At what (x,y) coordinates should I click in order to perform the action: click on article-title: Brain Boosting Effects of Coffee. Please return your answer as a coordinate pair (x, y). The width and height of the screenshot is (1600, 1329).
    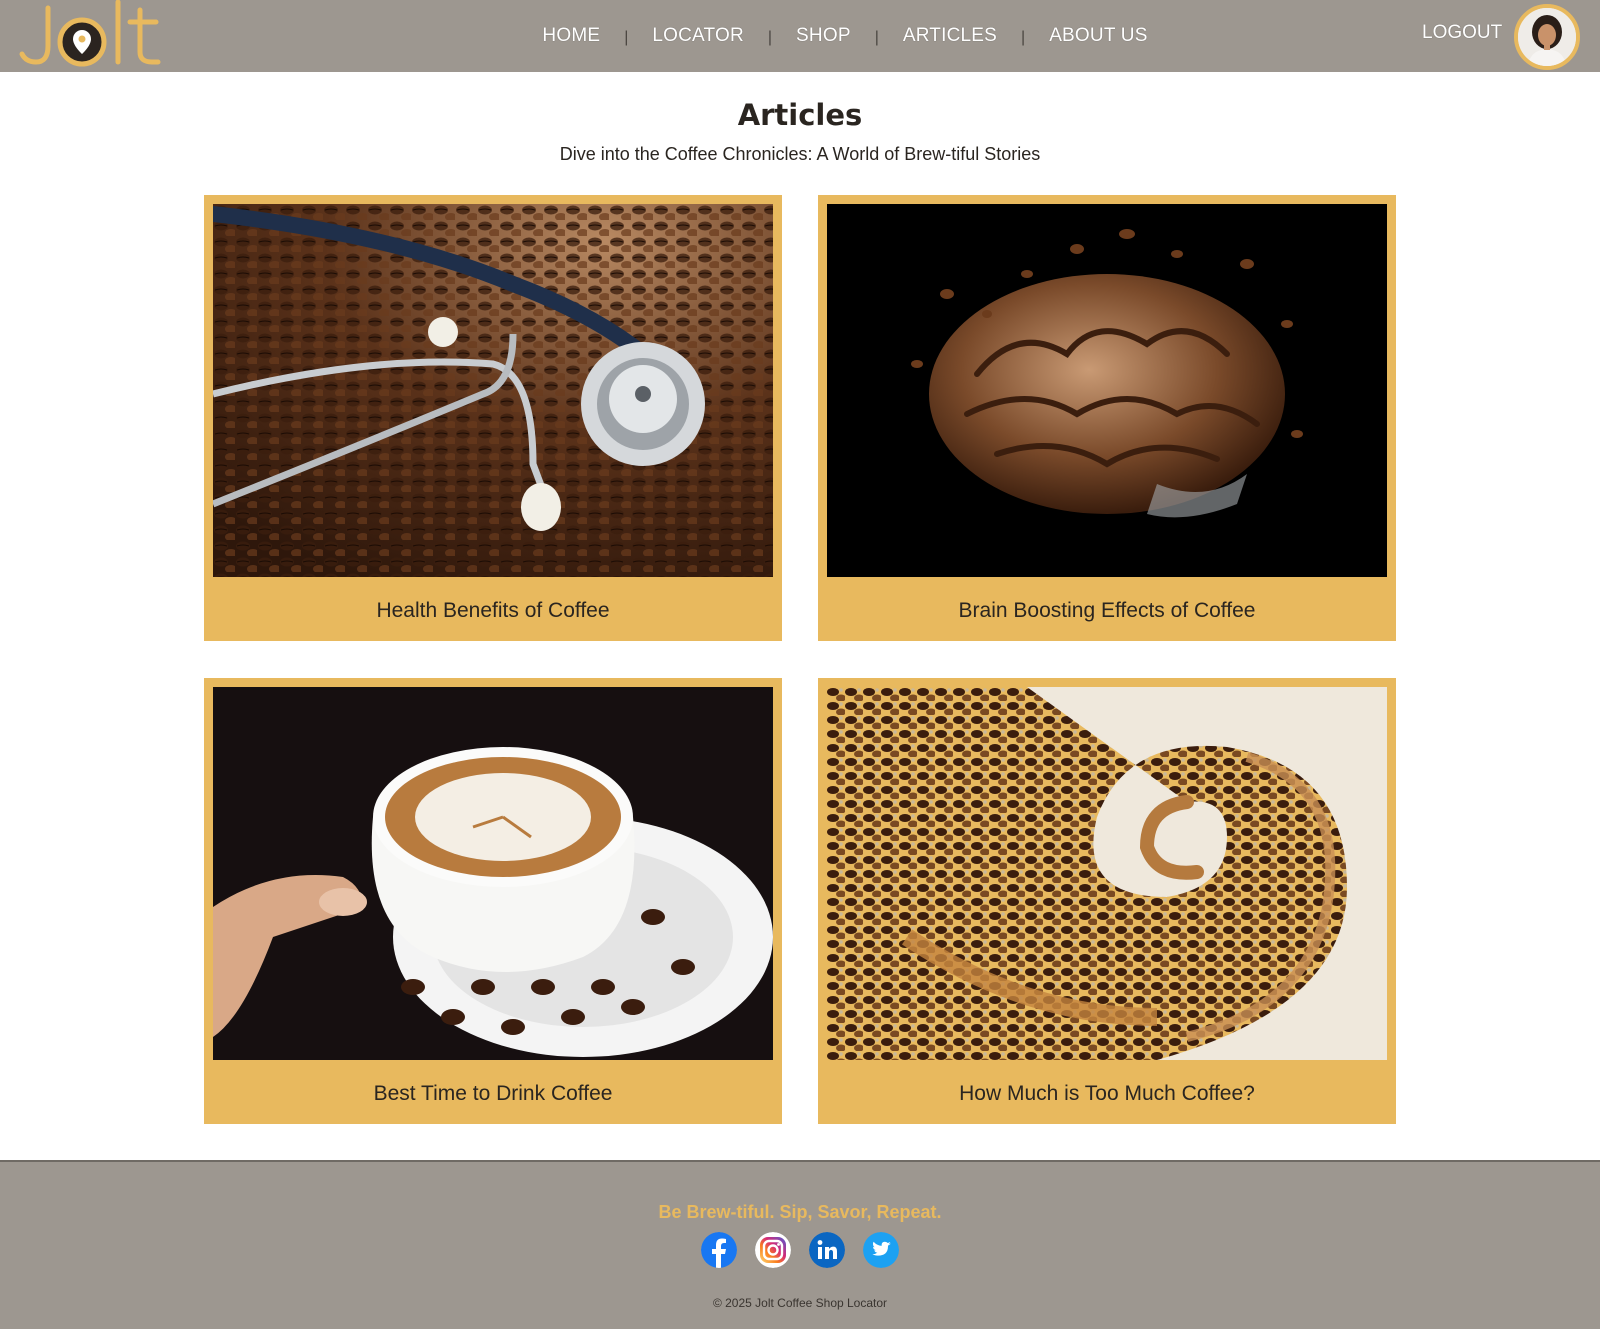
    Looking at the image, I should click on (1107, 611).